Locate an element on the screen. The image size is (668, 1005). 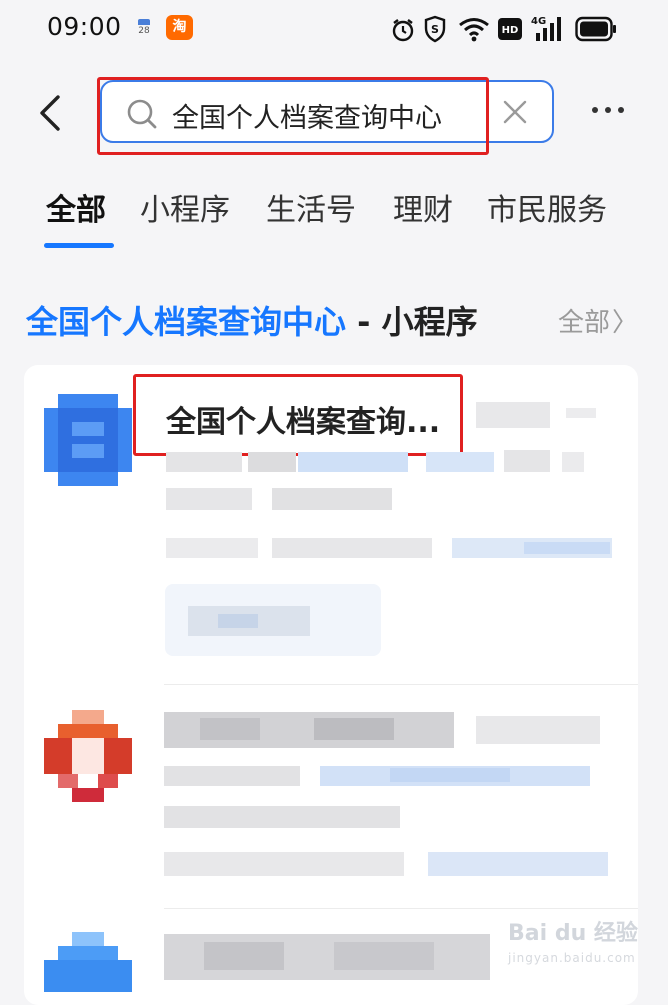
hd-icon: HD is located at coordinates (510, 29).